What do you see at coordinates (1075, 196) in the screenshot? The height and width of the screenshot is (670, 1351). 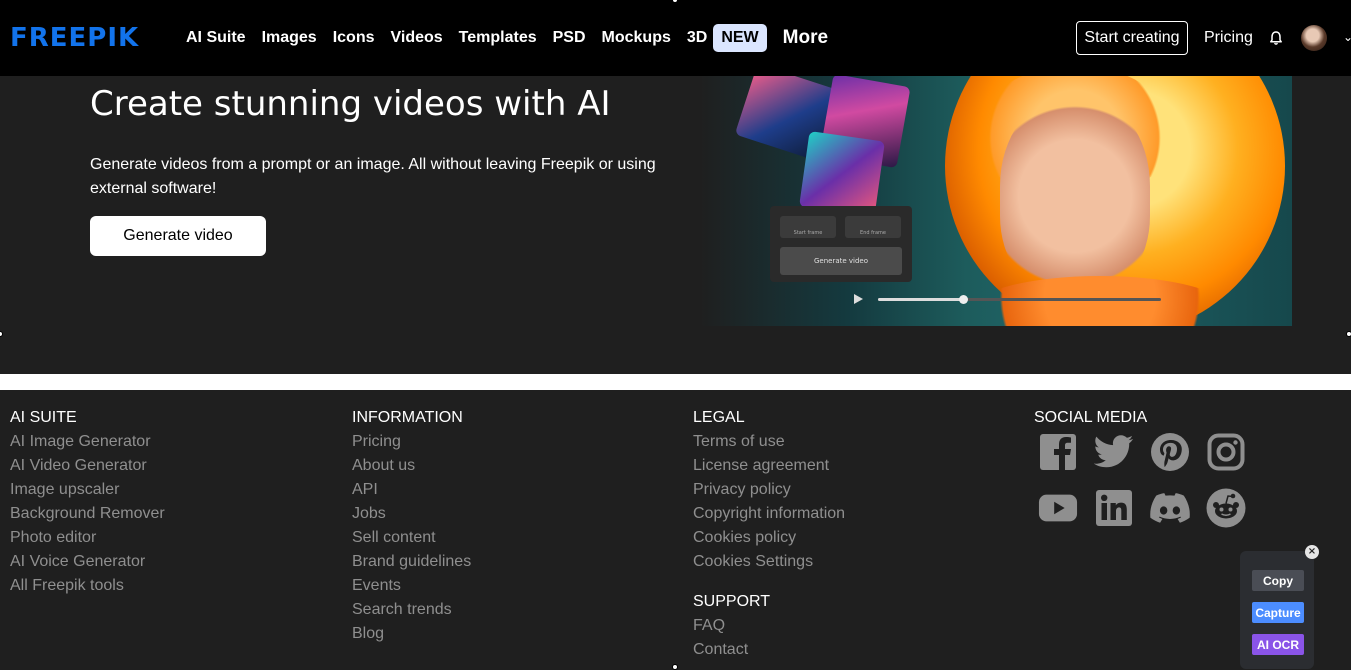 I see `woman-face` at bounding box center [1075, 196].